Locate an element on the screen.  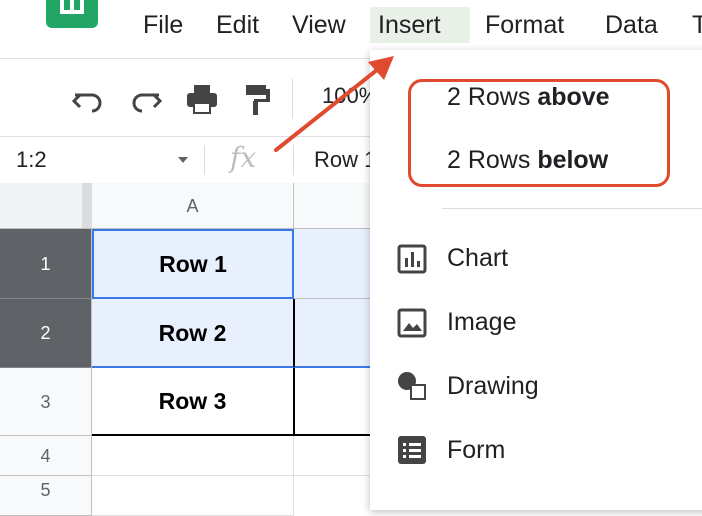
name-box: 1:2 is located at coordinates (31, 160).